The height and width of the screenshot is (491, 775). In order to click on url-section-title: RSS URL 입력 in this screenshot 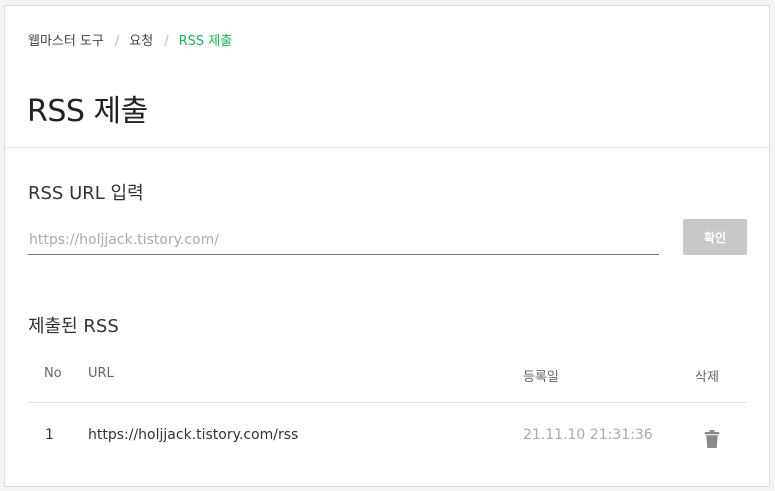, I will do `click(86, 193)`.